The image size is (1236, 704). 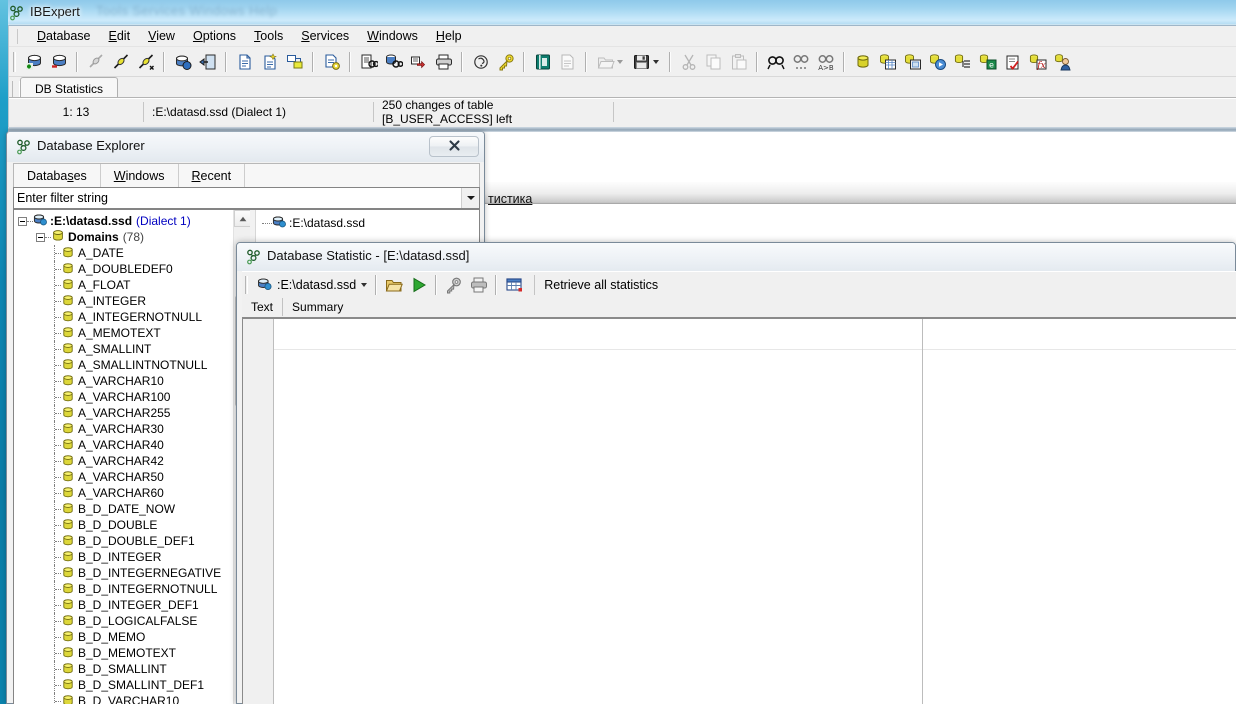 I want to click on tab-windows: Windows, so click(x=140, y=175).